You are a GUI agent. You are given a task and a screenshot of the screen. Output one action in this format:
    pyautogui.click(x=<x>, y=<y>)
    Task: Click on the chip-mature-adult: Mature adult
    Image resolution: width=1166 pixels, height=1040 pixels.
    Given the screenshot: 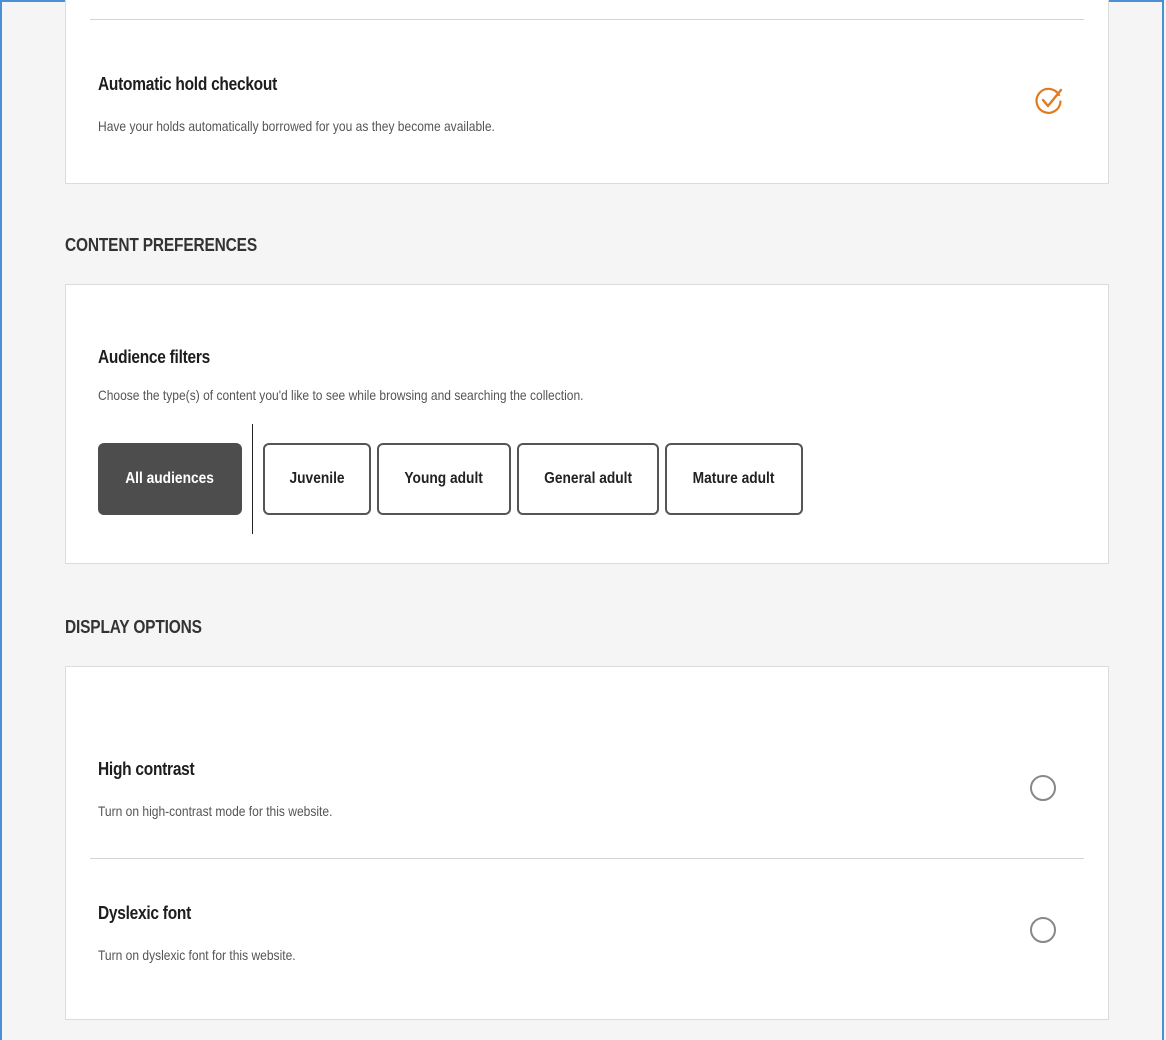 What is the action you would take?
    pyautogui.click(x=734, y=479)
    